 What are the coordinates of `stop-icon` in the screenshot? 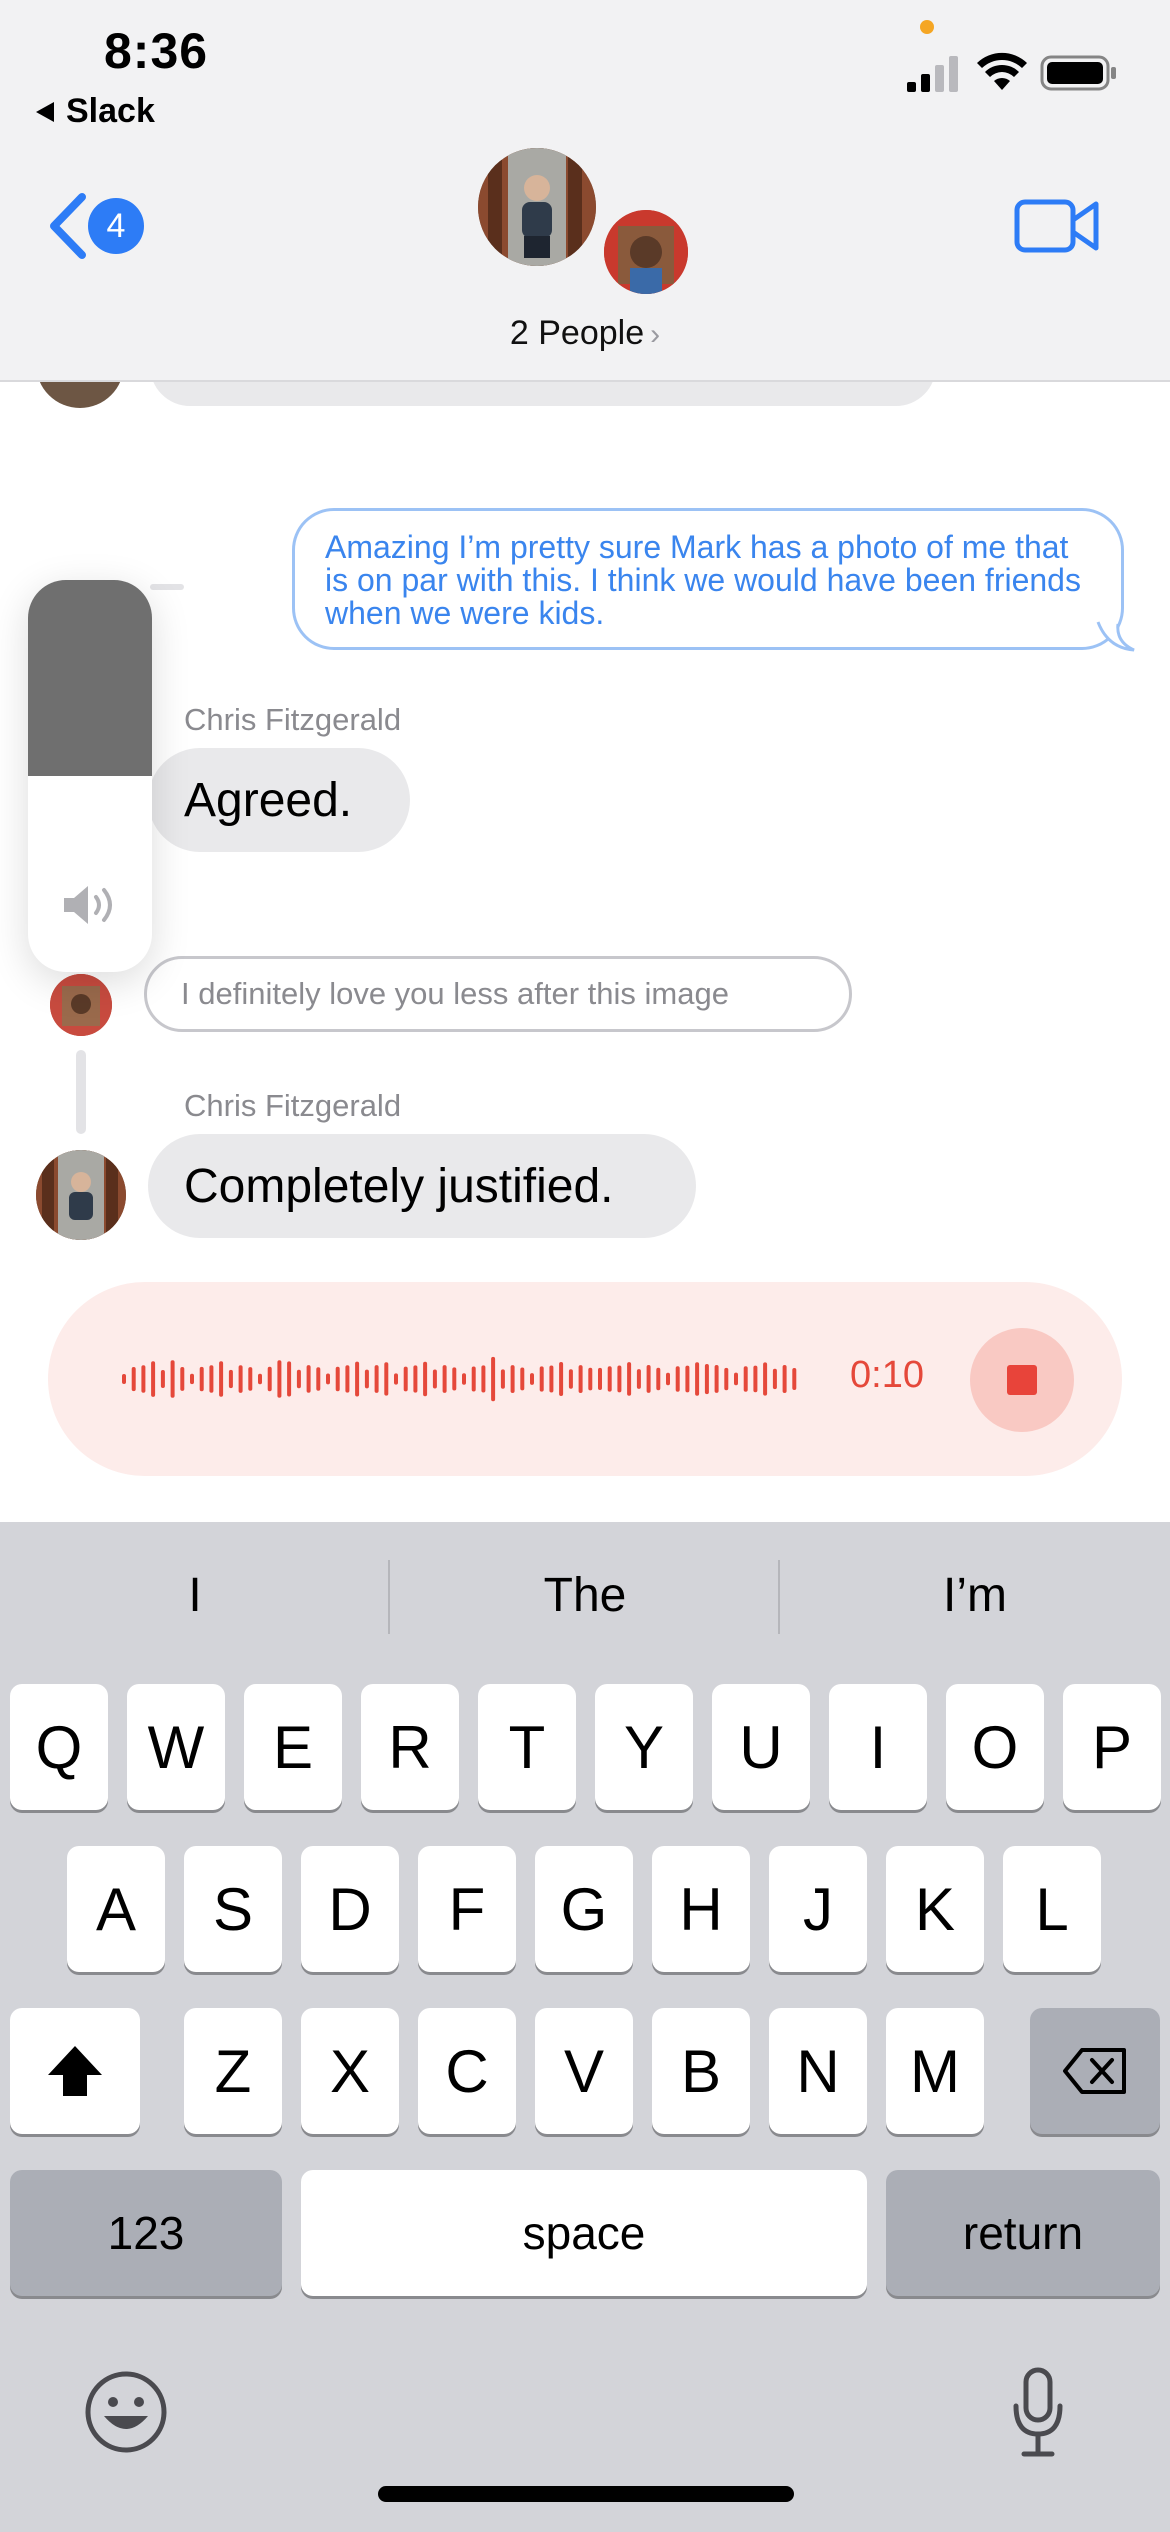 It's located at (1022, 1380).